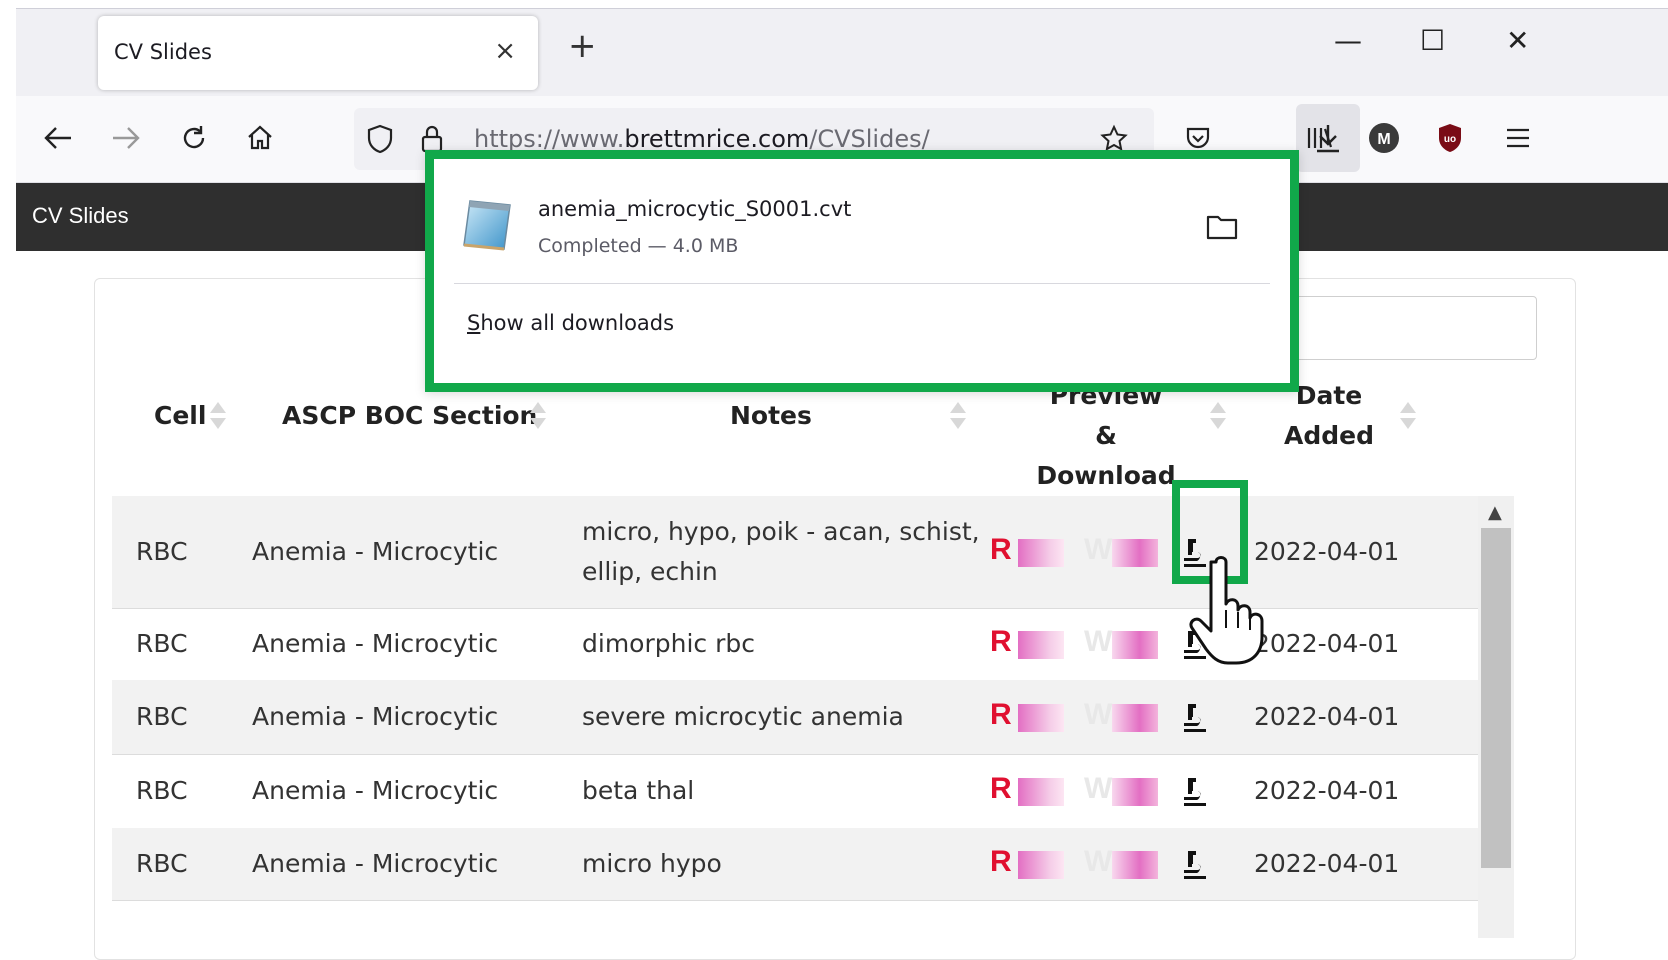  What do you see at coordinates (549, 139) in the screenshot?
I see `url-prefix: https://www.` at bounding box center [549, 139].